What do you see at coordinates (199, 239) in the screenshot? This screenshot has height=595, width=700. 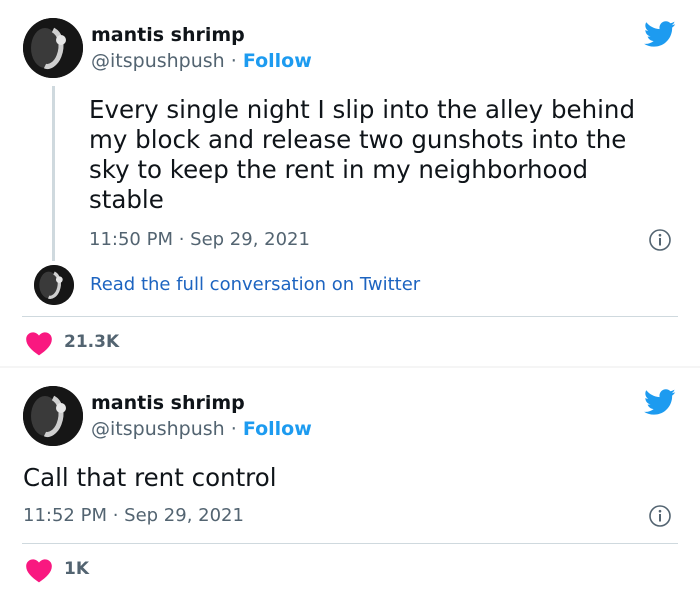 I see `tweet-timestamp: 11:50 PM · Sep 29, 2021` at bounding box center [199, 239].